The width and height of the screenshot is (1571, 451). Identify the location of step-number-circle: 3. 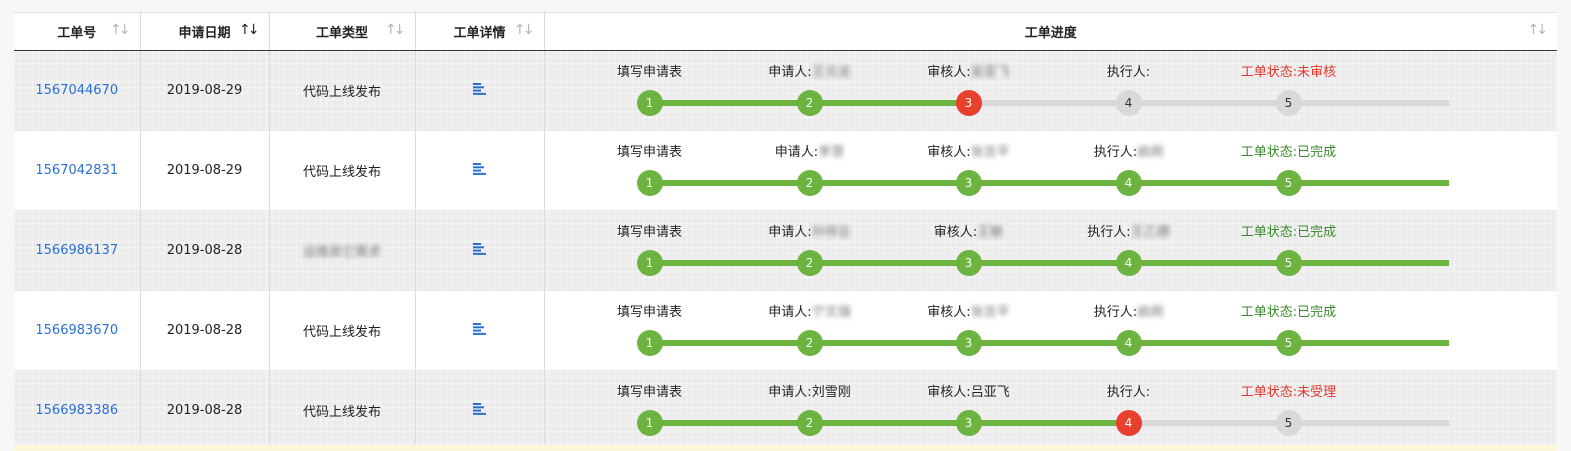
(968, 103).